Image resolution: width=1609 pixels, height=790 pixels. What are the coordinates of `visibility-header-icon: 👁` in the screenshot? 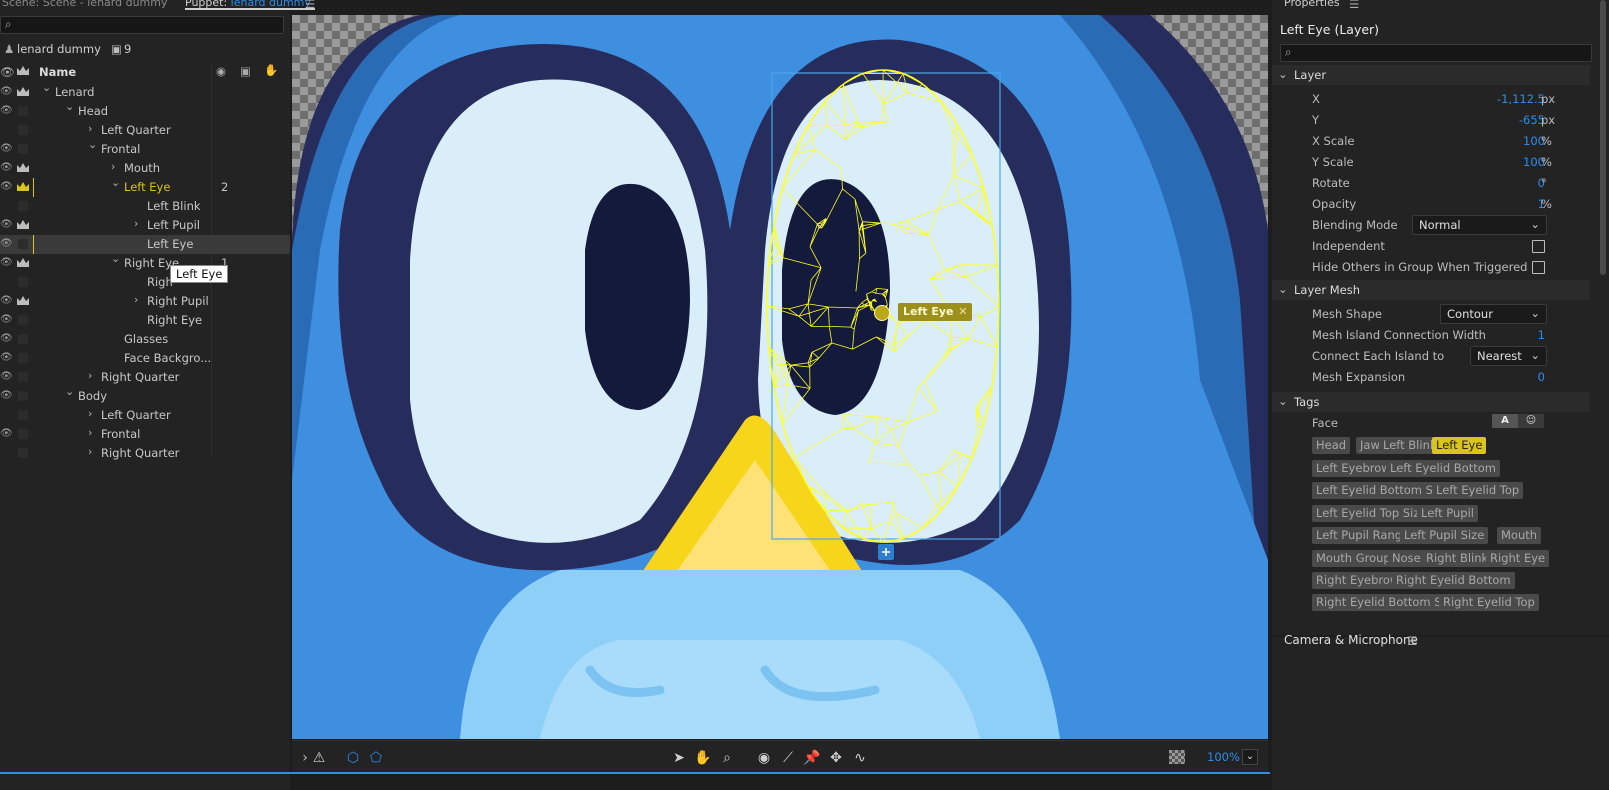 It's located at (7, 72).